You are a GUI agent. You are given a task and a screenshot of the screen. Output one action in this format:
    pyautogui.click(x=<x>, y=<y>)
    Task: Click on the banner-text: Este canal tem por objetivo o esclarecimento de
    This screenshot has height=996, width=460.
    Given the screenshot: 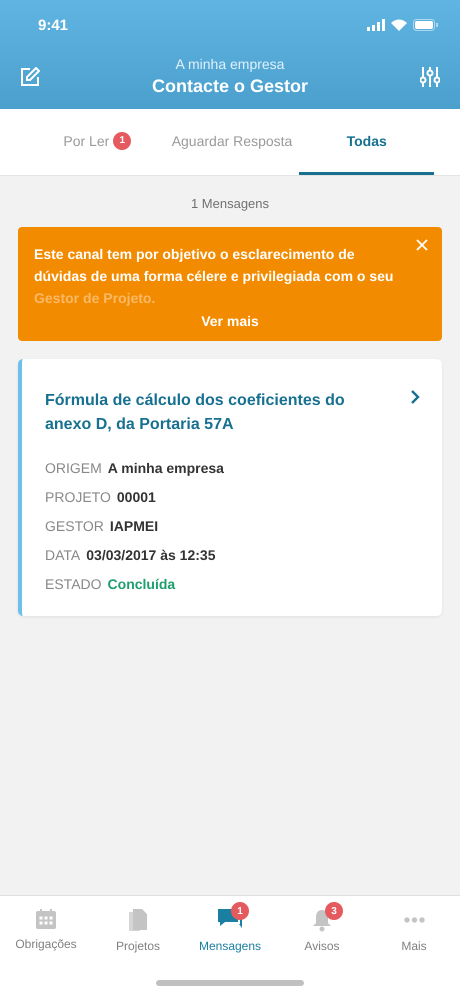 What is the action you would take?
    pyautogui.click(x=195, y=254)
    